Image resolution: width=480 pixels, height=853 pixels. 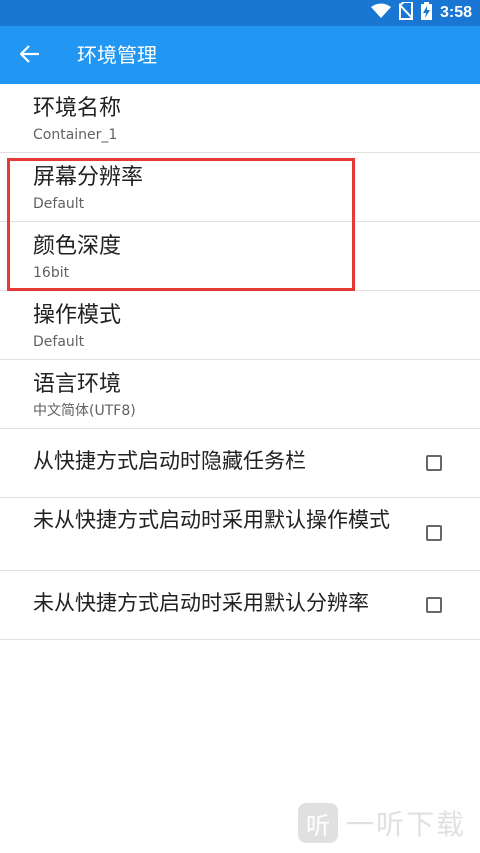 I want to click on app-bar: 环境管理, so click(x=240, y=55).